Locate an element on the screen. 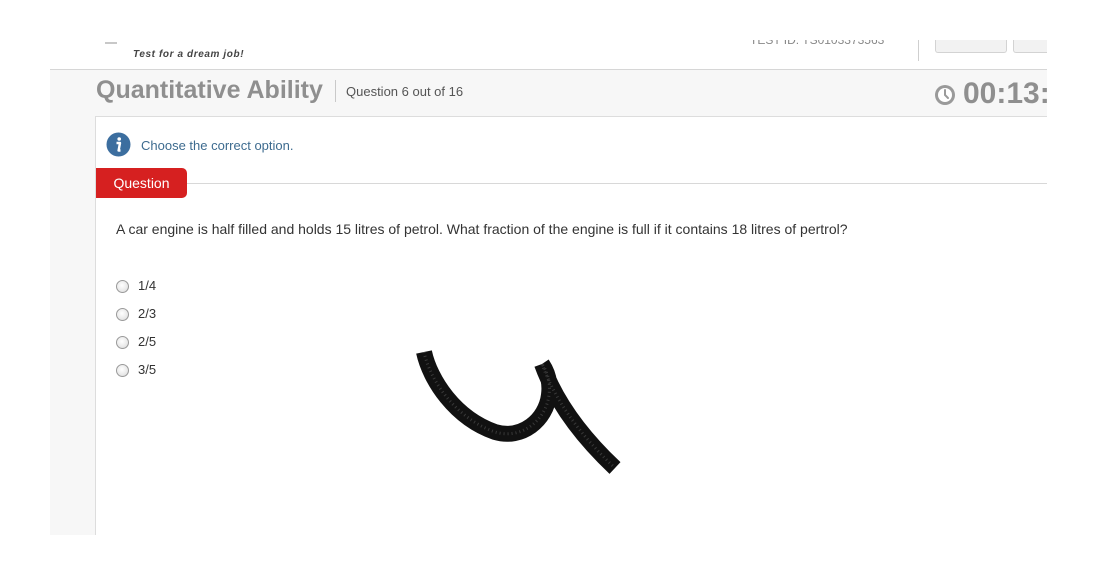  option-3-label: 2/5 is located at coordinates (147, 341).